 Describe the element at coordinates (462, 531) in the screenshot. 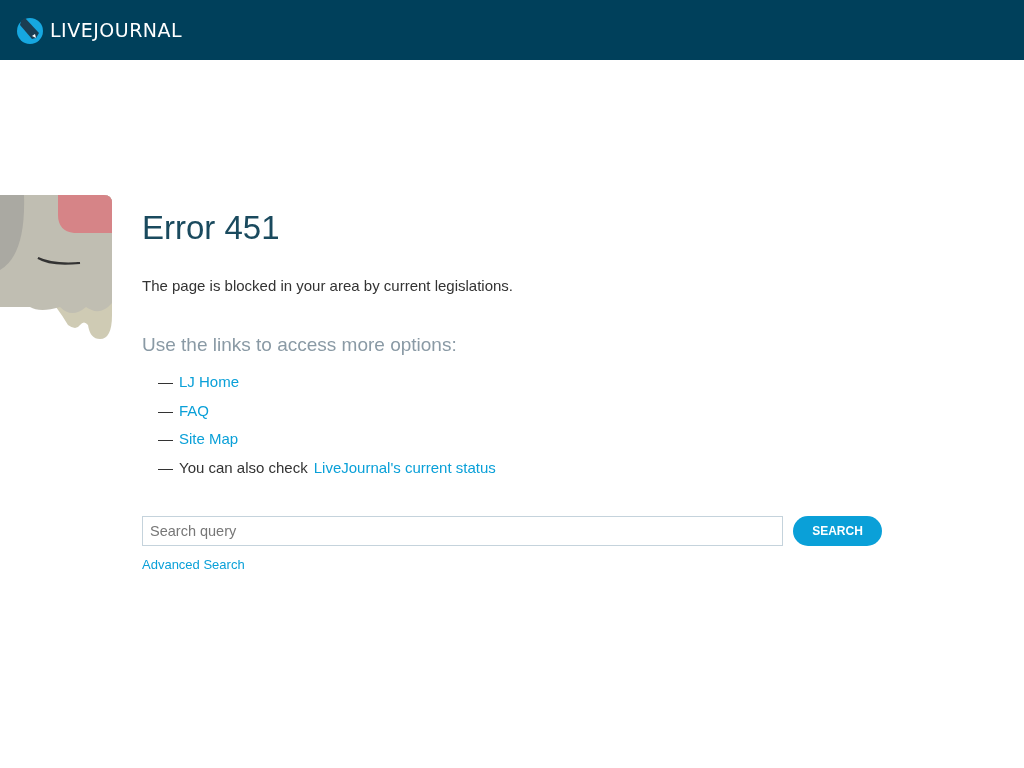

I see `search-field: Search query` at that location.